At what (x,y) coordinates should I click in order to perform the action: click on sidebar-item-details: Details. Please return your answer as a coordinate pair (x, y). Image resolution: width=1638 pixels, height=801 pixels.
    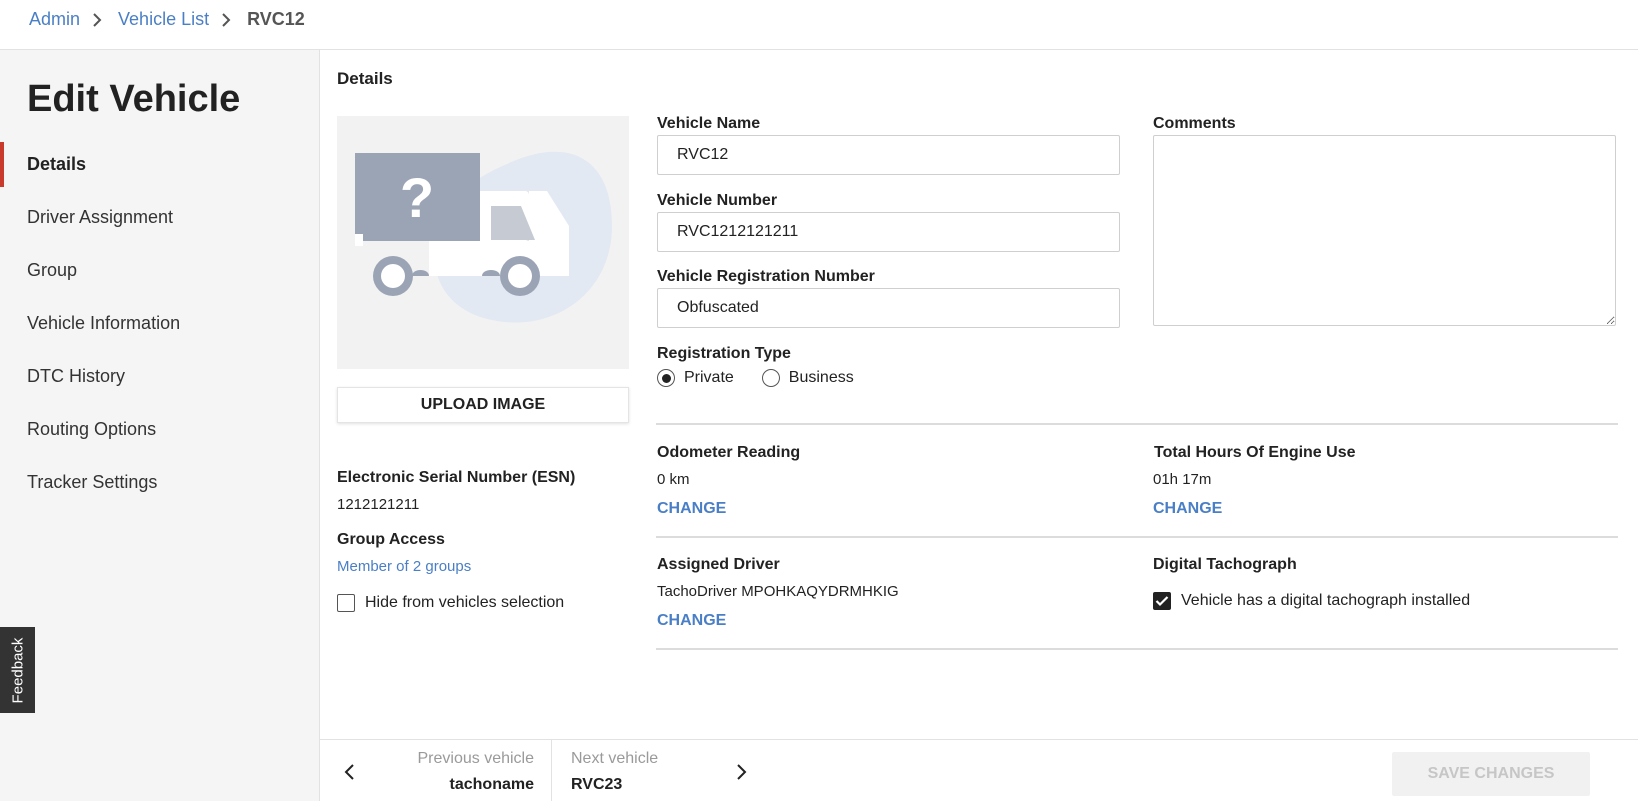
    Looking at the image, I should click on (159, 164).